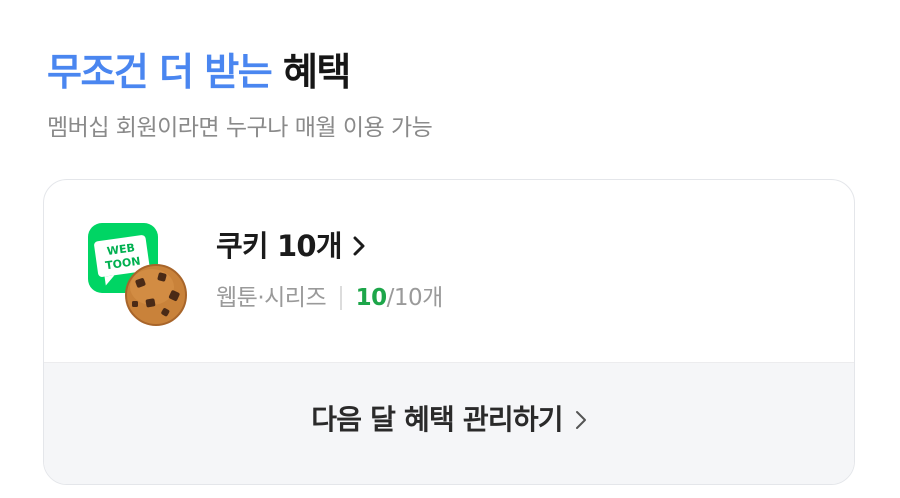  Describe the element at coordinates (415, 298) in the screenshot. I see `benefit-total-count: /10개` at that location.